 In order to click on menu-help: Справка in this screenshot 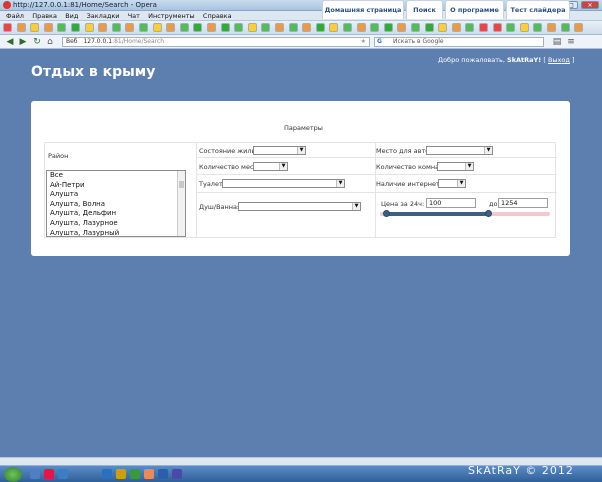, I will do `click(217, 16)`.